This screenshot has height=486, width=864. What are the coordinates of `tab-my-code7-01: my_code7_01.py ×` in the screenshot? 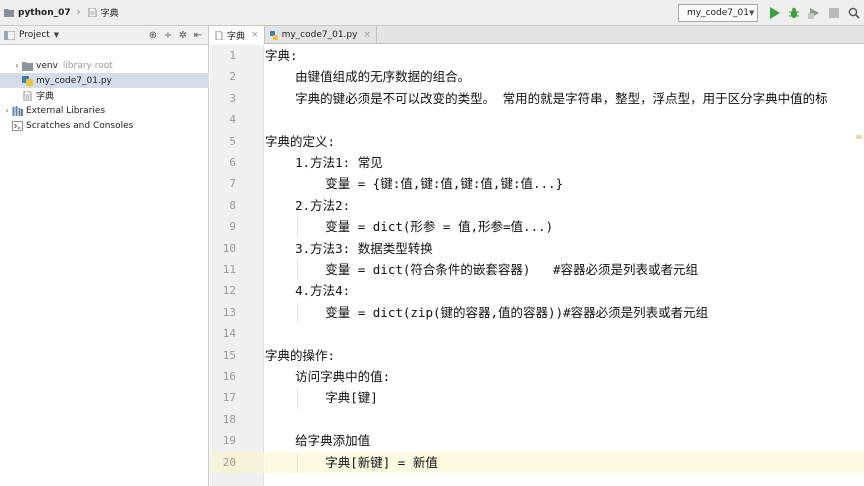 It's located at (321, 35).